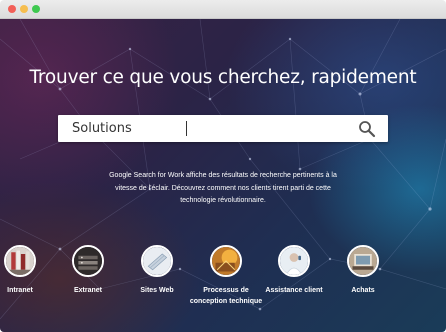  What do you see at coordinates (157, 290) in the screenshot?
I see `category-label: Sites Web` at bounding box center [157, 290].